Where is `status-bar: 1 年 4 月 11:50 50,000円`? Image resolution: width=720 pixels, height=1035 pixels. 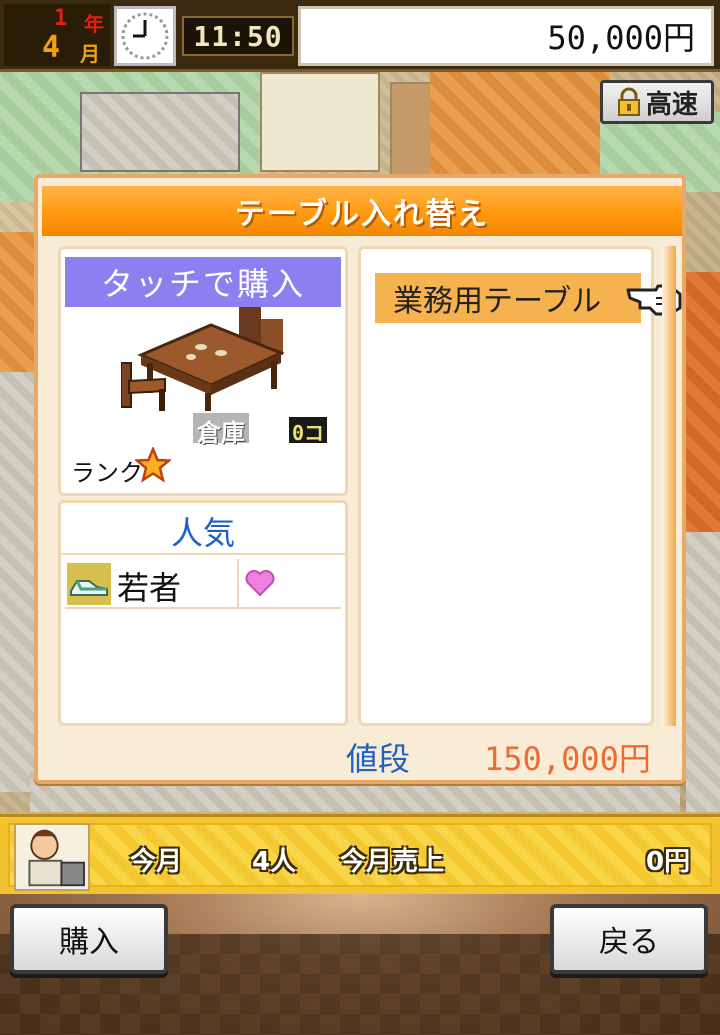
status-bar: 1 年 4 月 11:50 50,000円 is located at coordinates (360, 36).